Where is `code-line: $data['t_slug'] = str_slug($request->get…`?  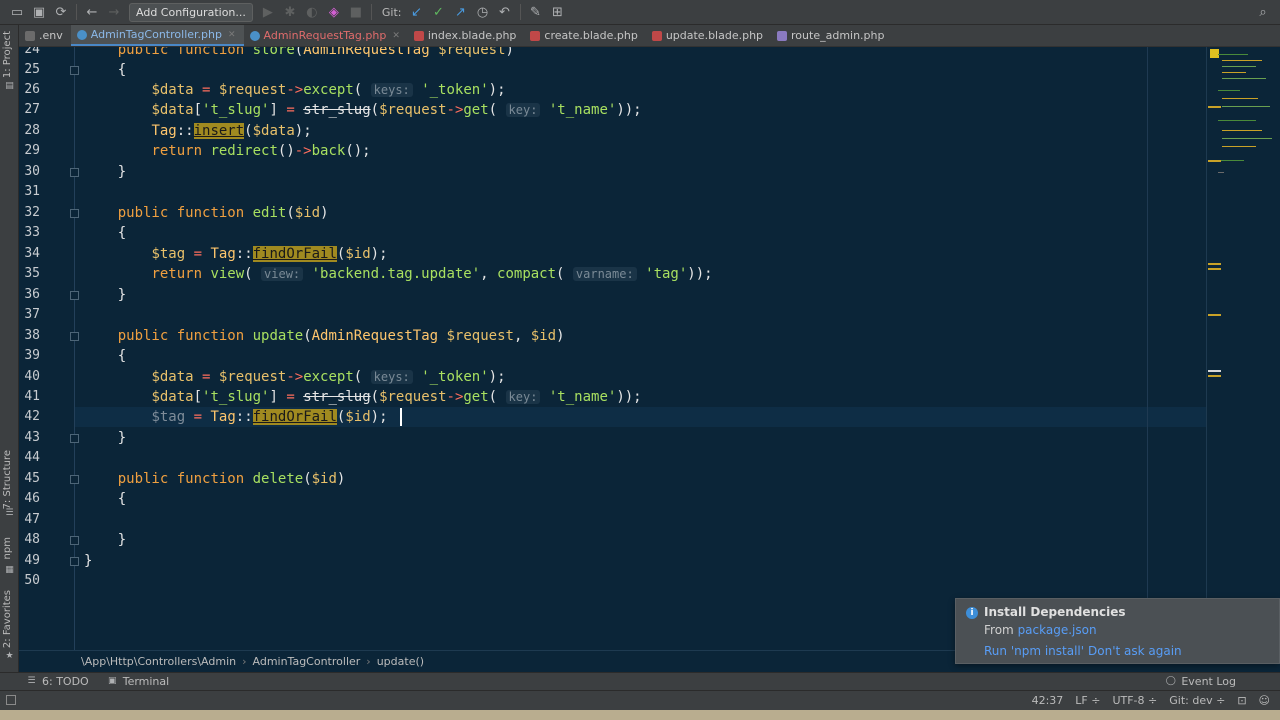
code-line: $data['t_slug'] = str_slug($request->get… is located at coordinates (396, 110).